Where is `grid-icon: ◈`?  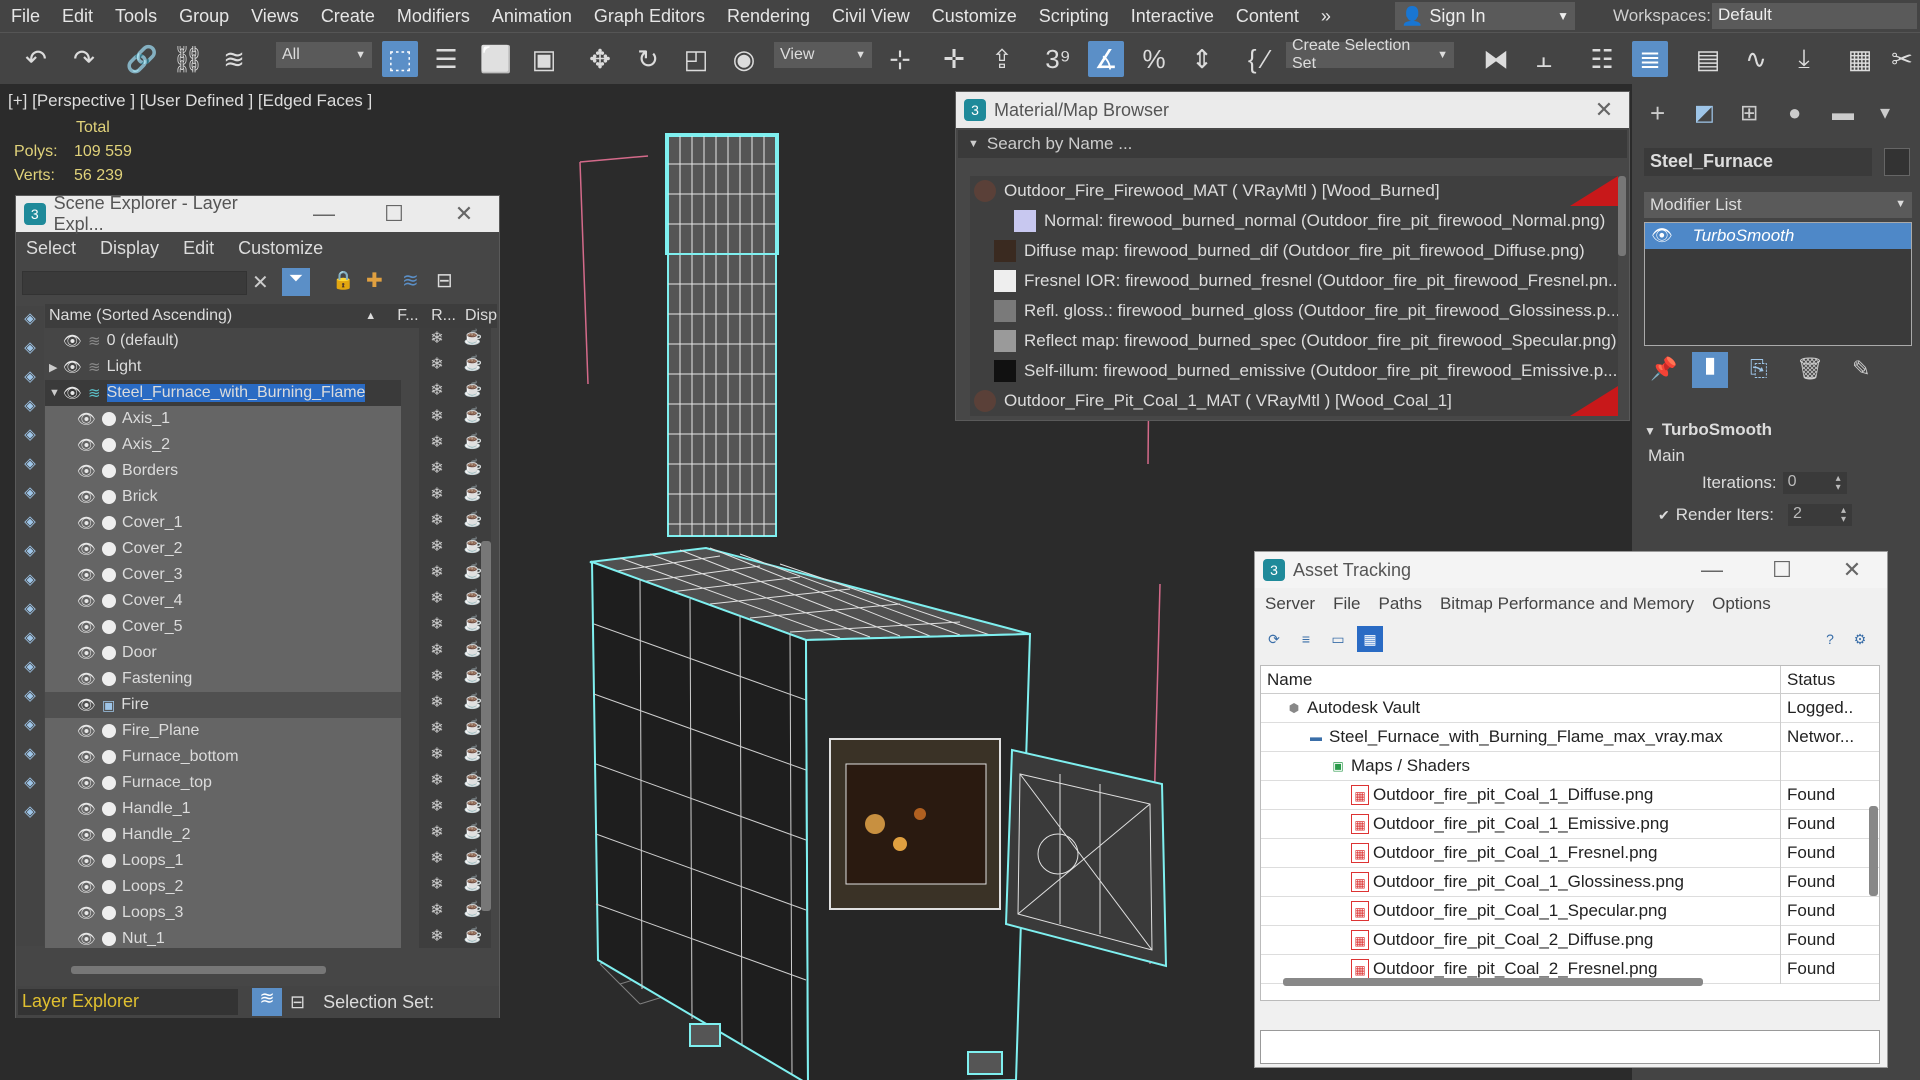
grid-icon: ◈ is located at coordinates (30, 815).